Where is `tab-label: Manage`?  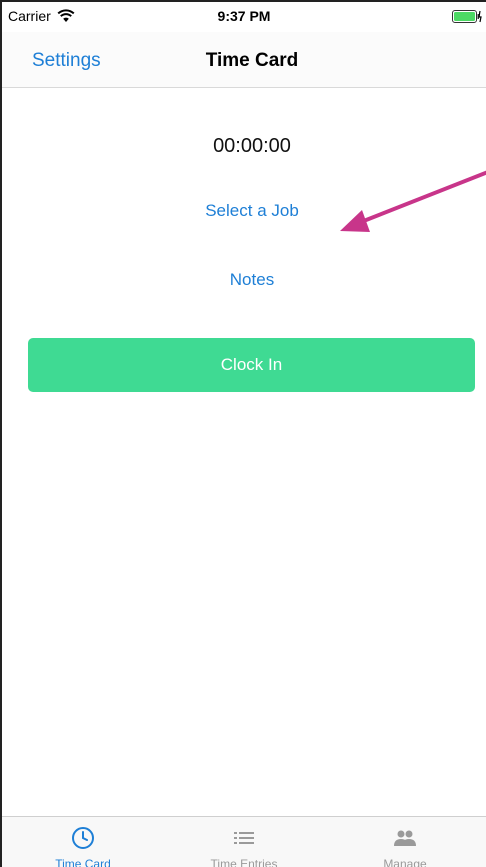
tab-label: Manage is located at coordinates (405, 862).